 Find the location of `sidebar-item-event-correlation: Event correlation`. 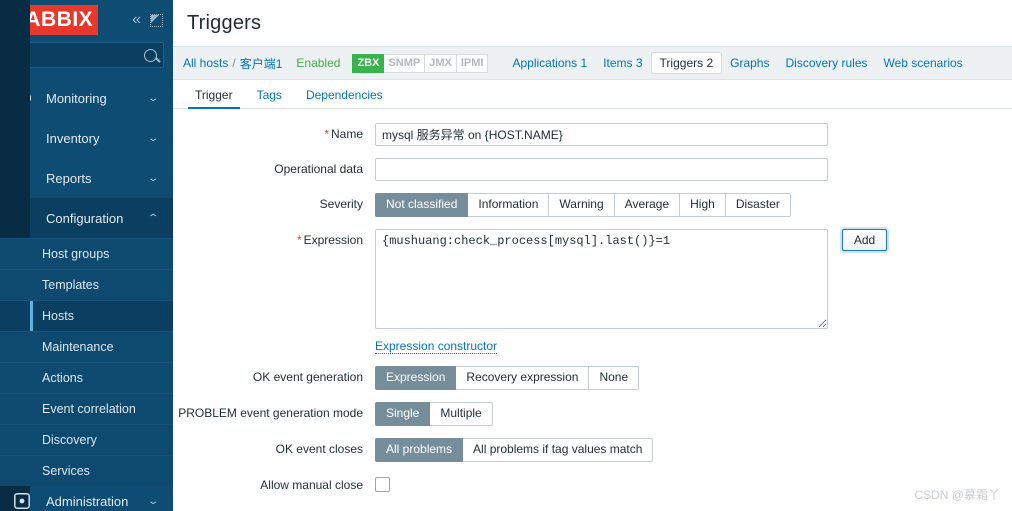

sidebar-item-event-correlation: Event correlation is located at coordinates (86, 408).